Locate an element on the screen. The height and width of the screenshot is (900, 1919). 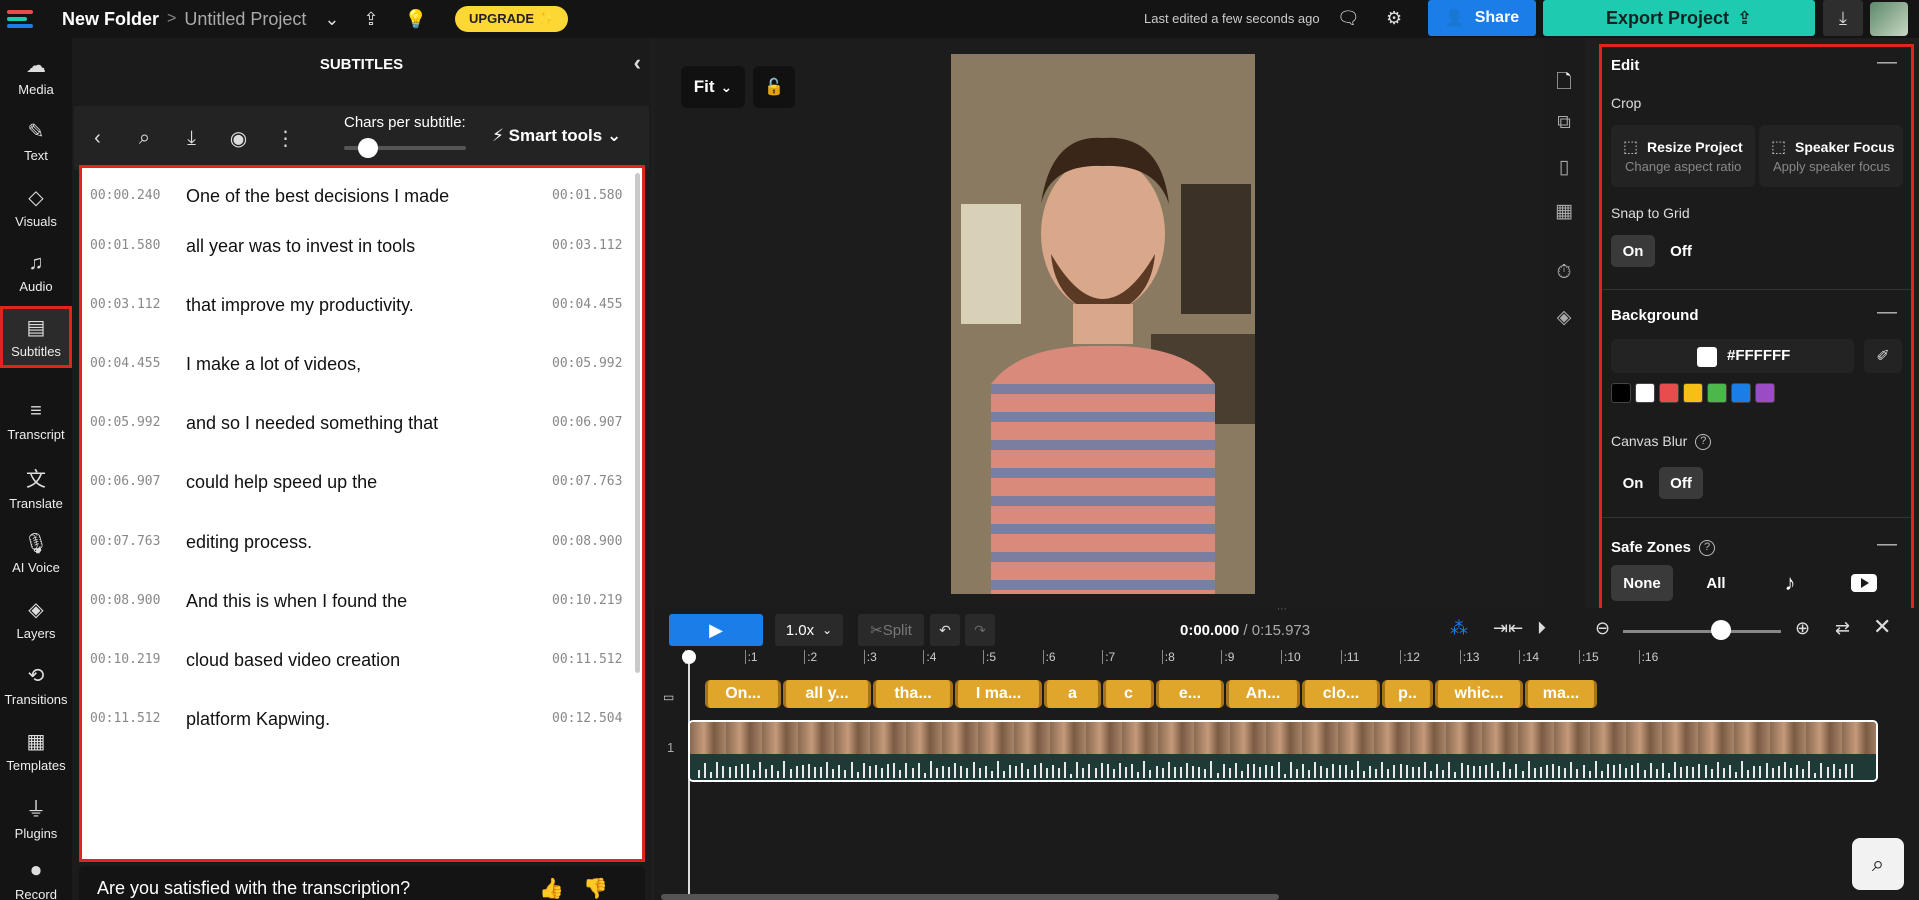
speaker-focus-button: ⬚ Speaker Focus Apply speaker focus is located at coordinates (1831, 156).